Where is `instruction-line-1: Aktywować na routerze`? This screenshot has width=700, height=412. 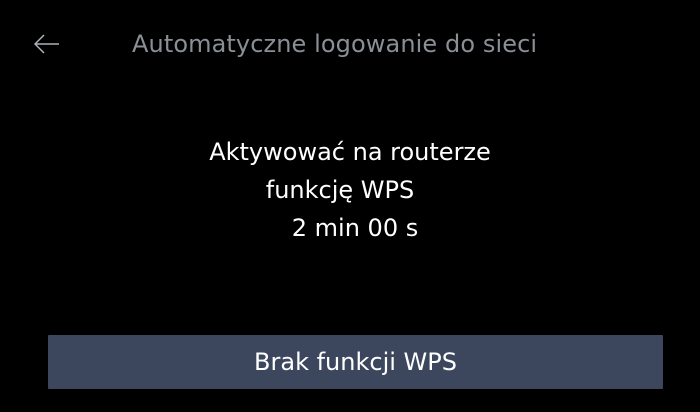
instruction-line-1: Aktywować na routerze is located at coordinates (350, 152).